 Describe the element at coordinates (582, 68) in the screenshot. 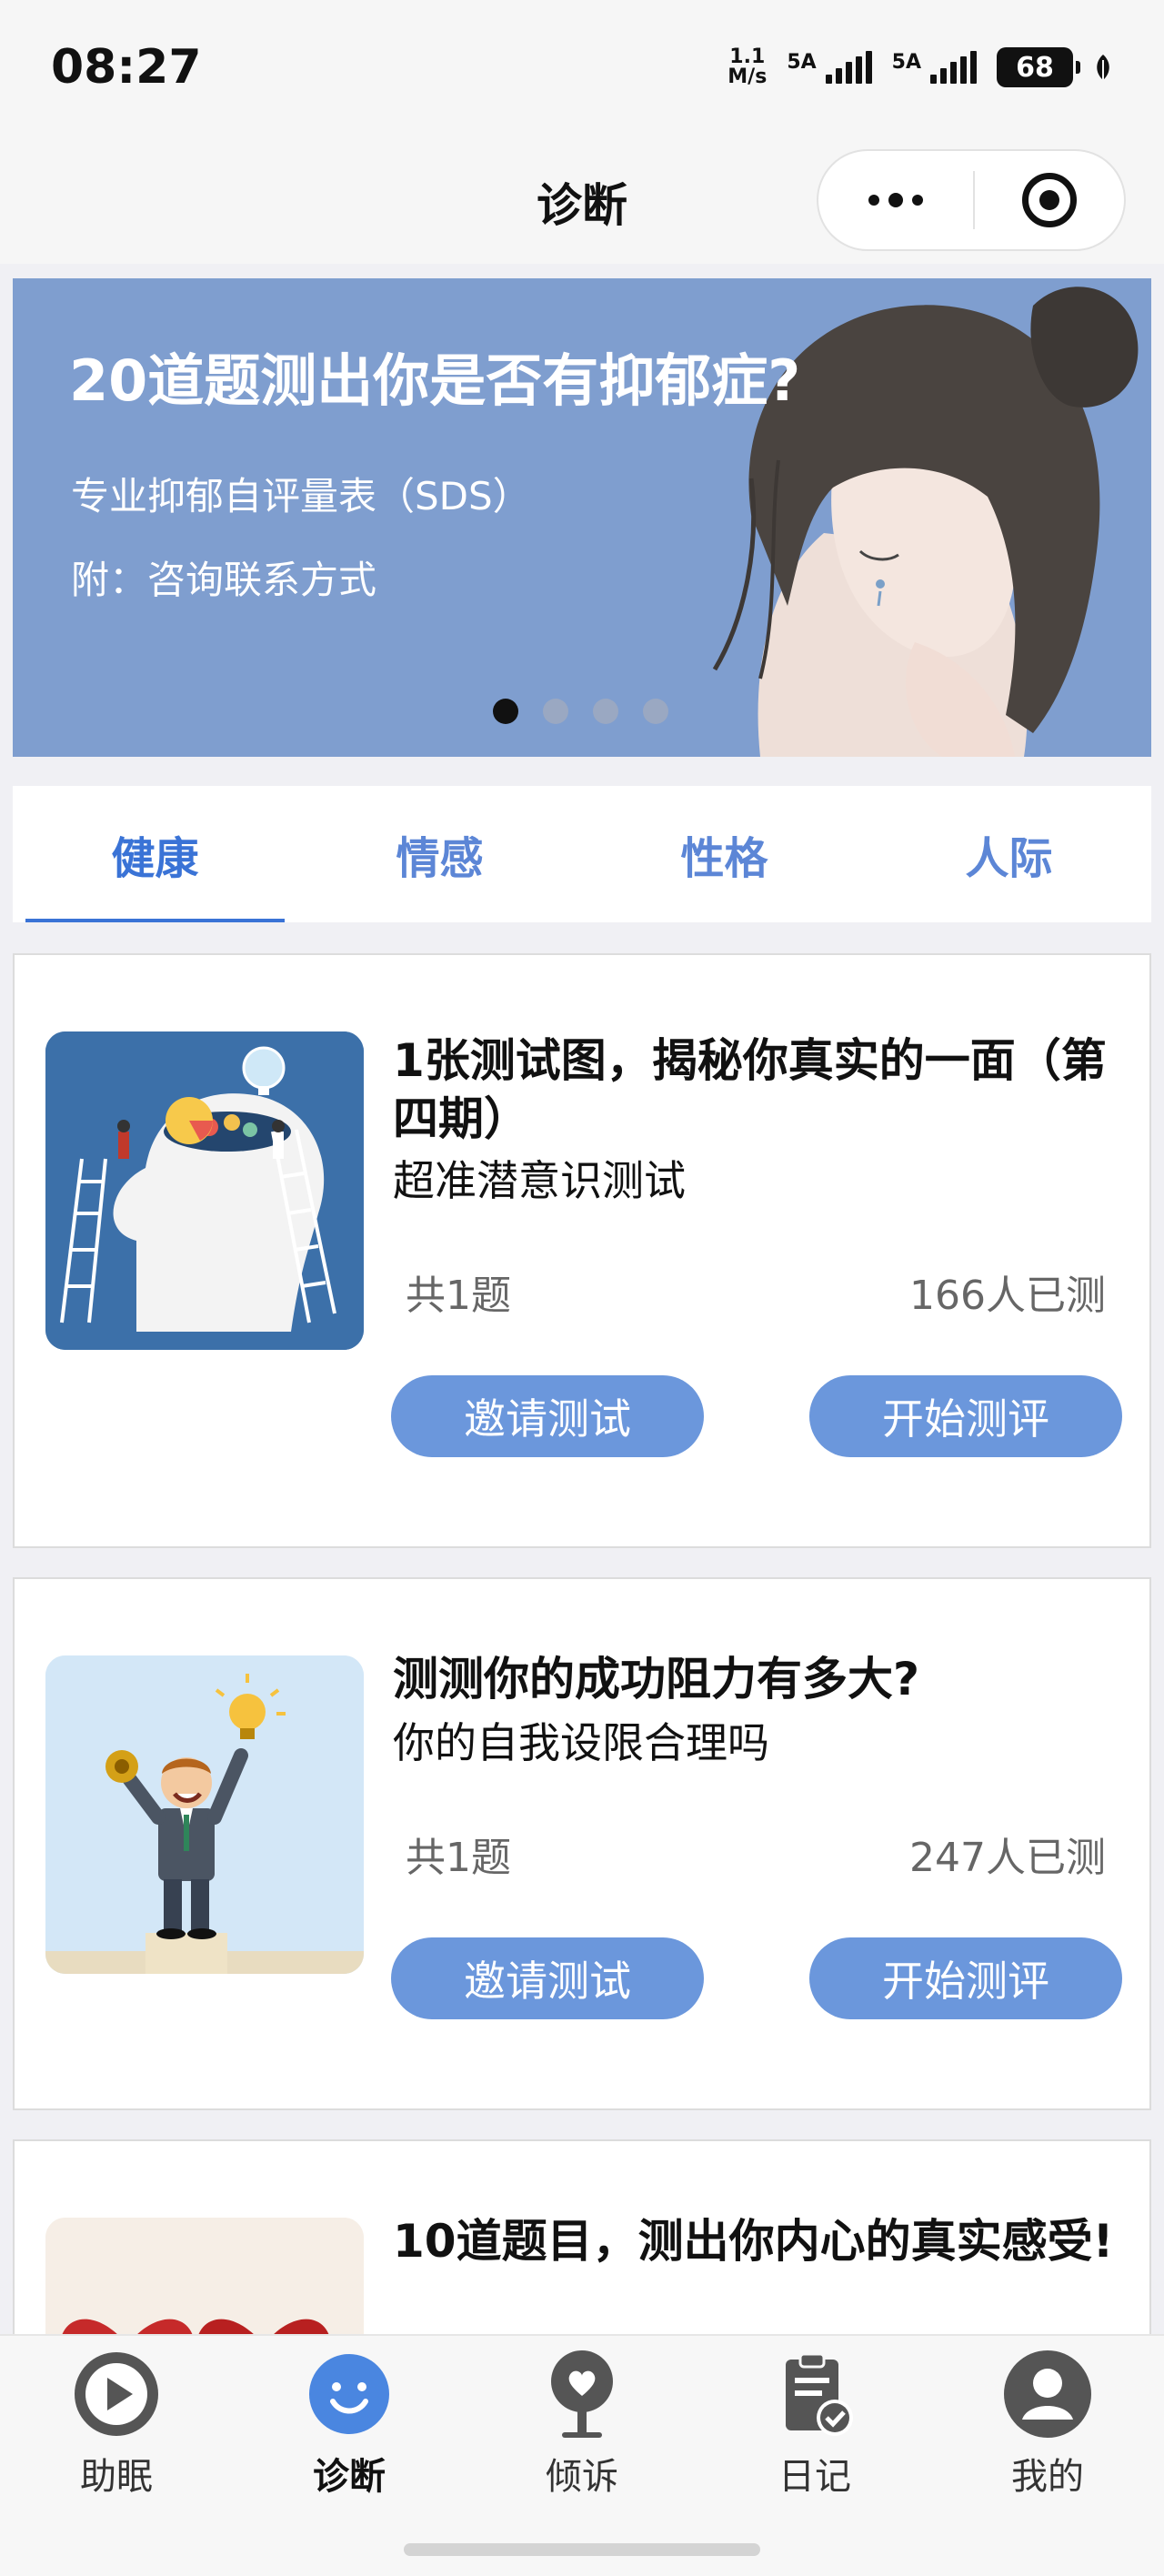

I see `status-bar: 08:27 1.1 M/s 5A 5A 68` at that location.